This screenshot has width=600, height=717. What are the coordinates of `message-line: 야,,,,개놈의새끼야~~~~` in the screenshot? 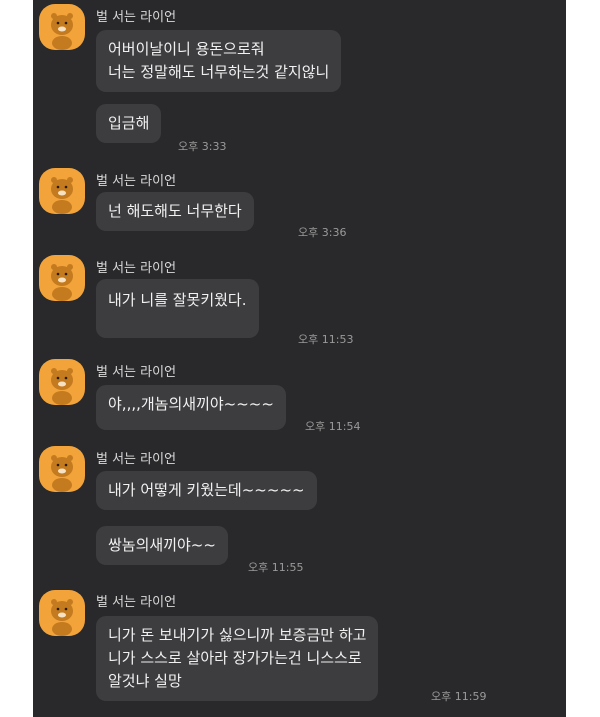 It's located at (191, 404).